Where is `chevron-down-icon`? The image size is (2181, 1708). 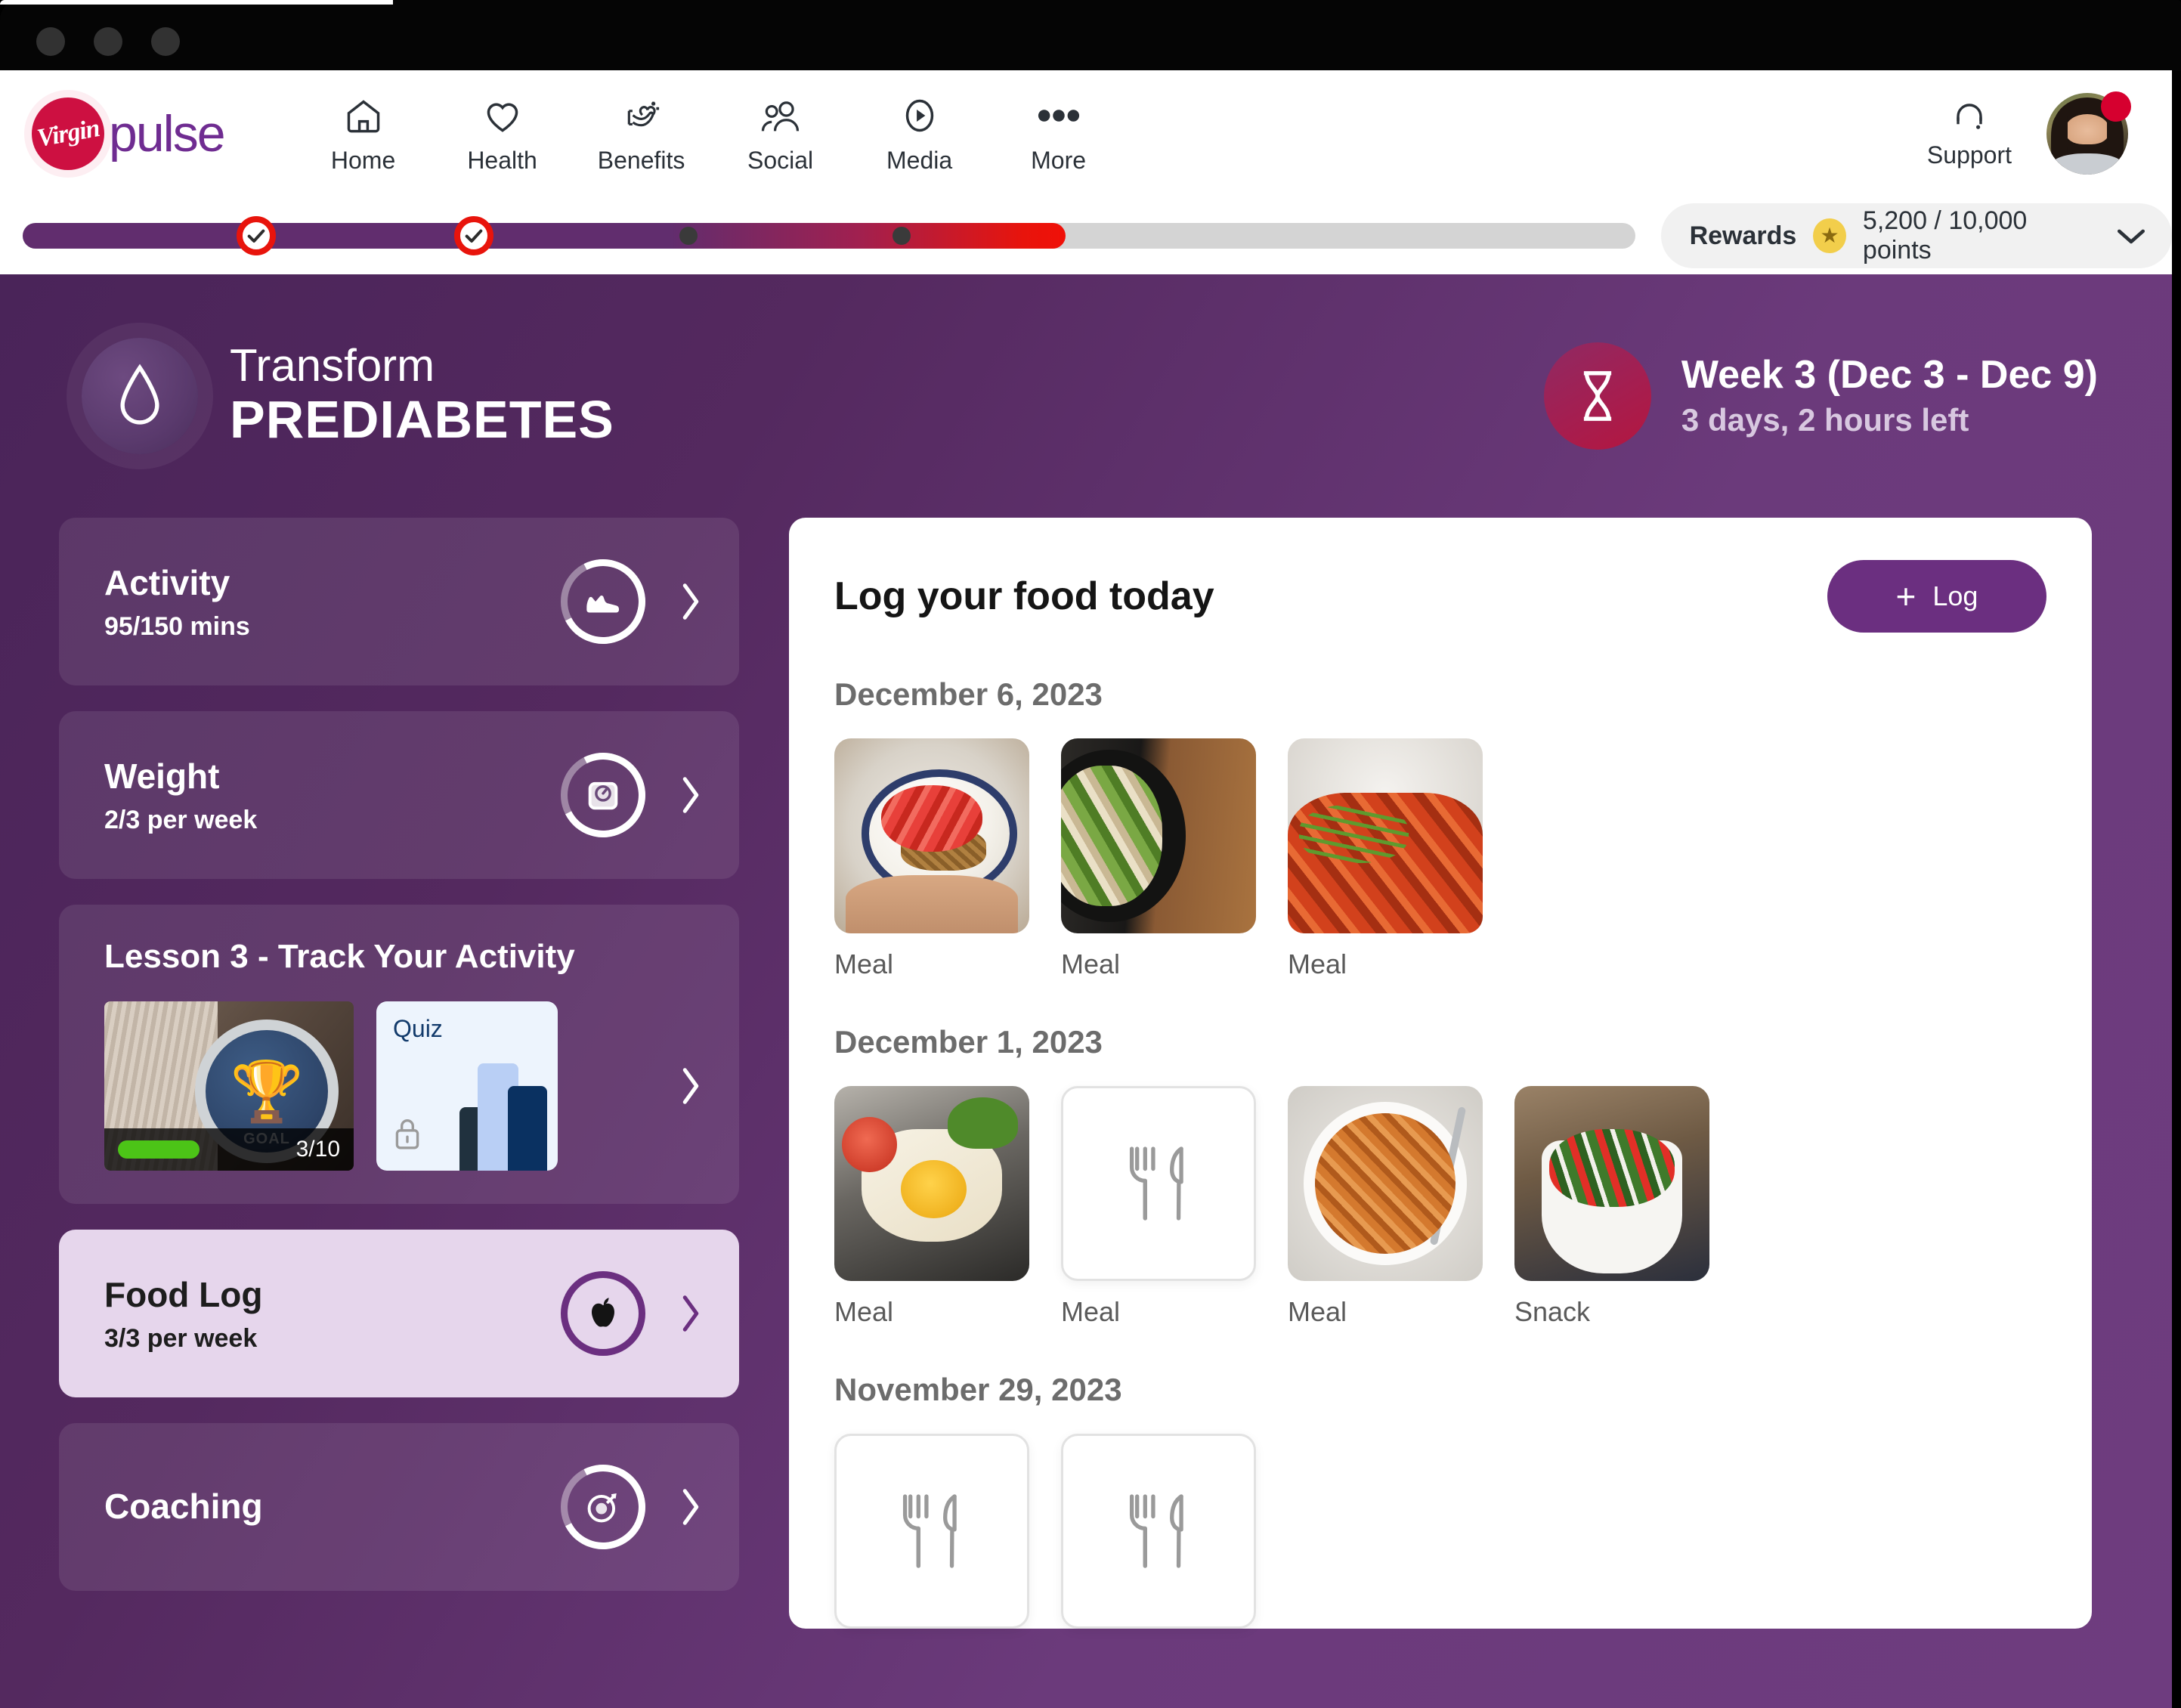
chevron-down-icon is located at coordinates (2131, 235).